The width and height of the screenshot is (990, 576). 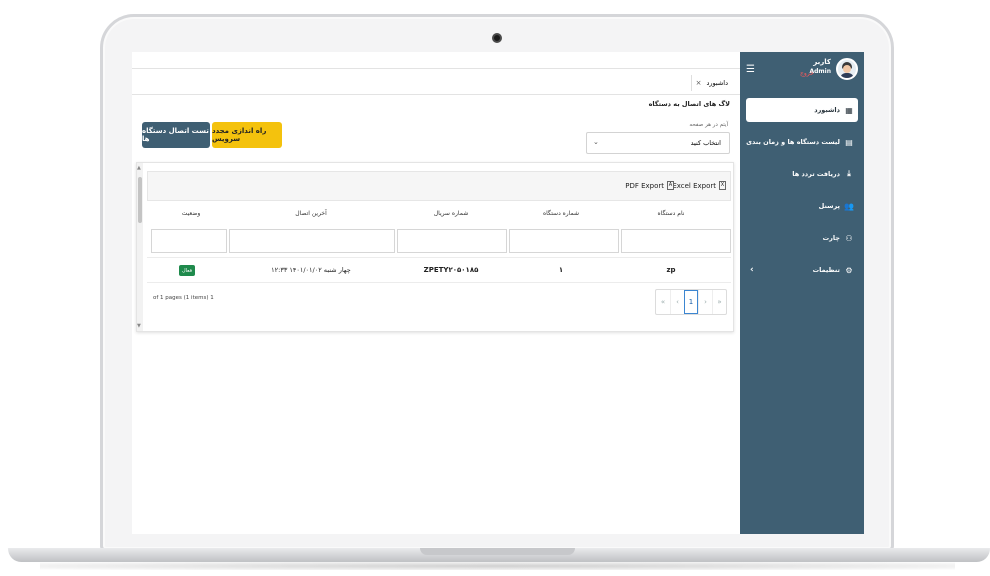 What do you see at coordinates (139, 168) in the screenshot?
I see `scroll-up-icon: ▲` at bounding box center [139, 168].